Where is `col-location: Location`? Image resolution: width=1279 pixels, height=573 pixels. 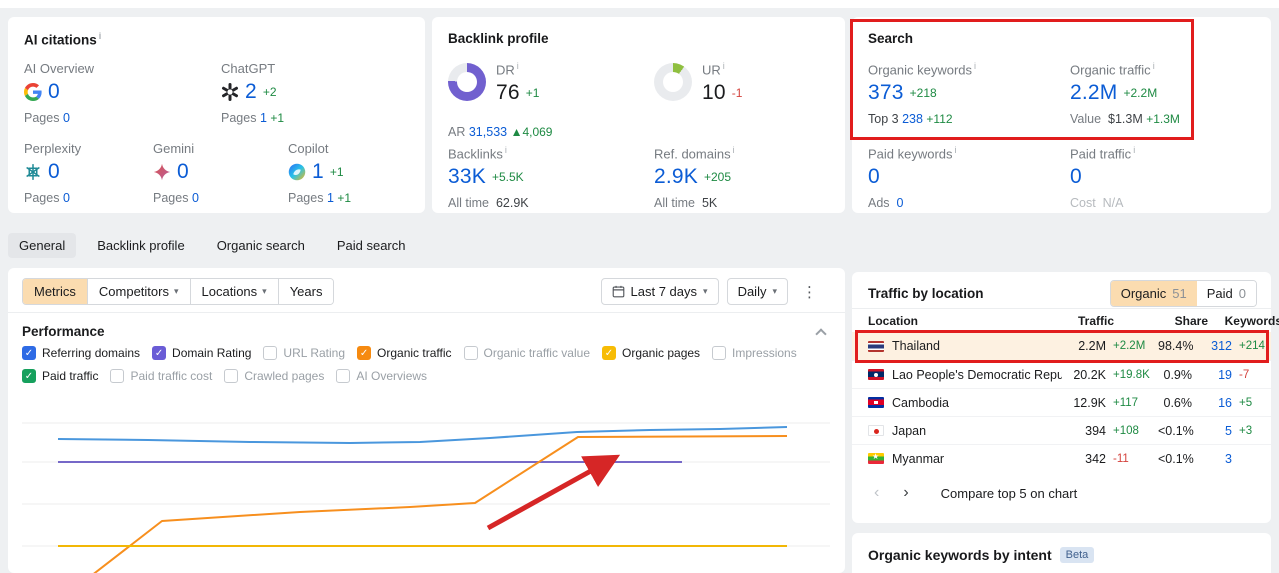
col-location: Location is located at coordinates (893, 321).